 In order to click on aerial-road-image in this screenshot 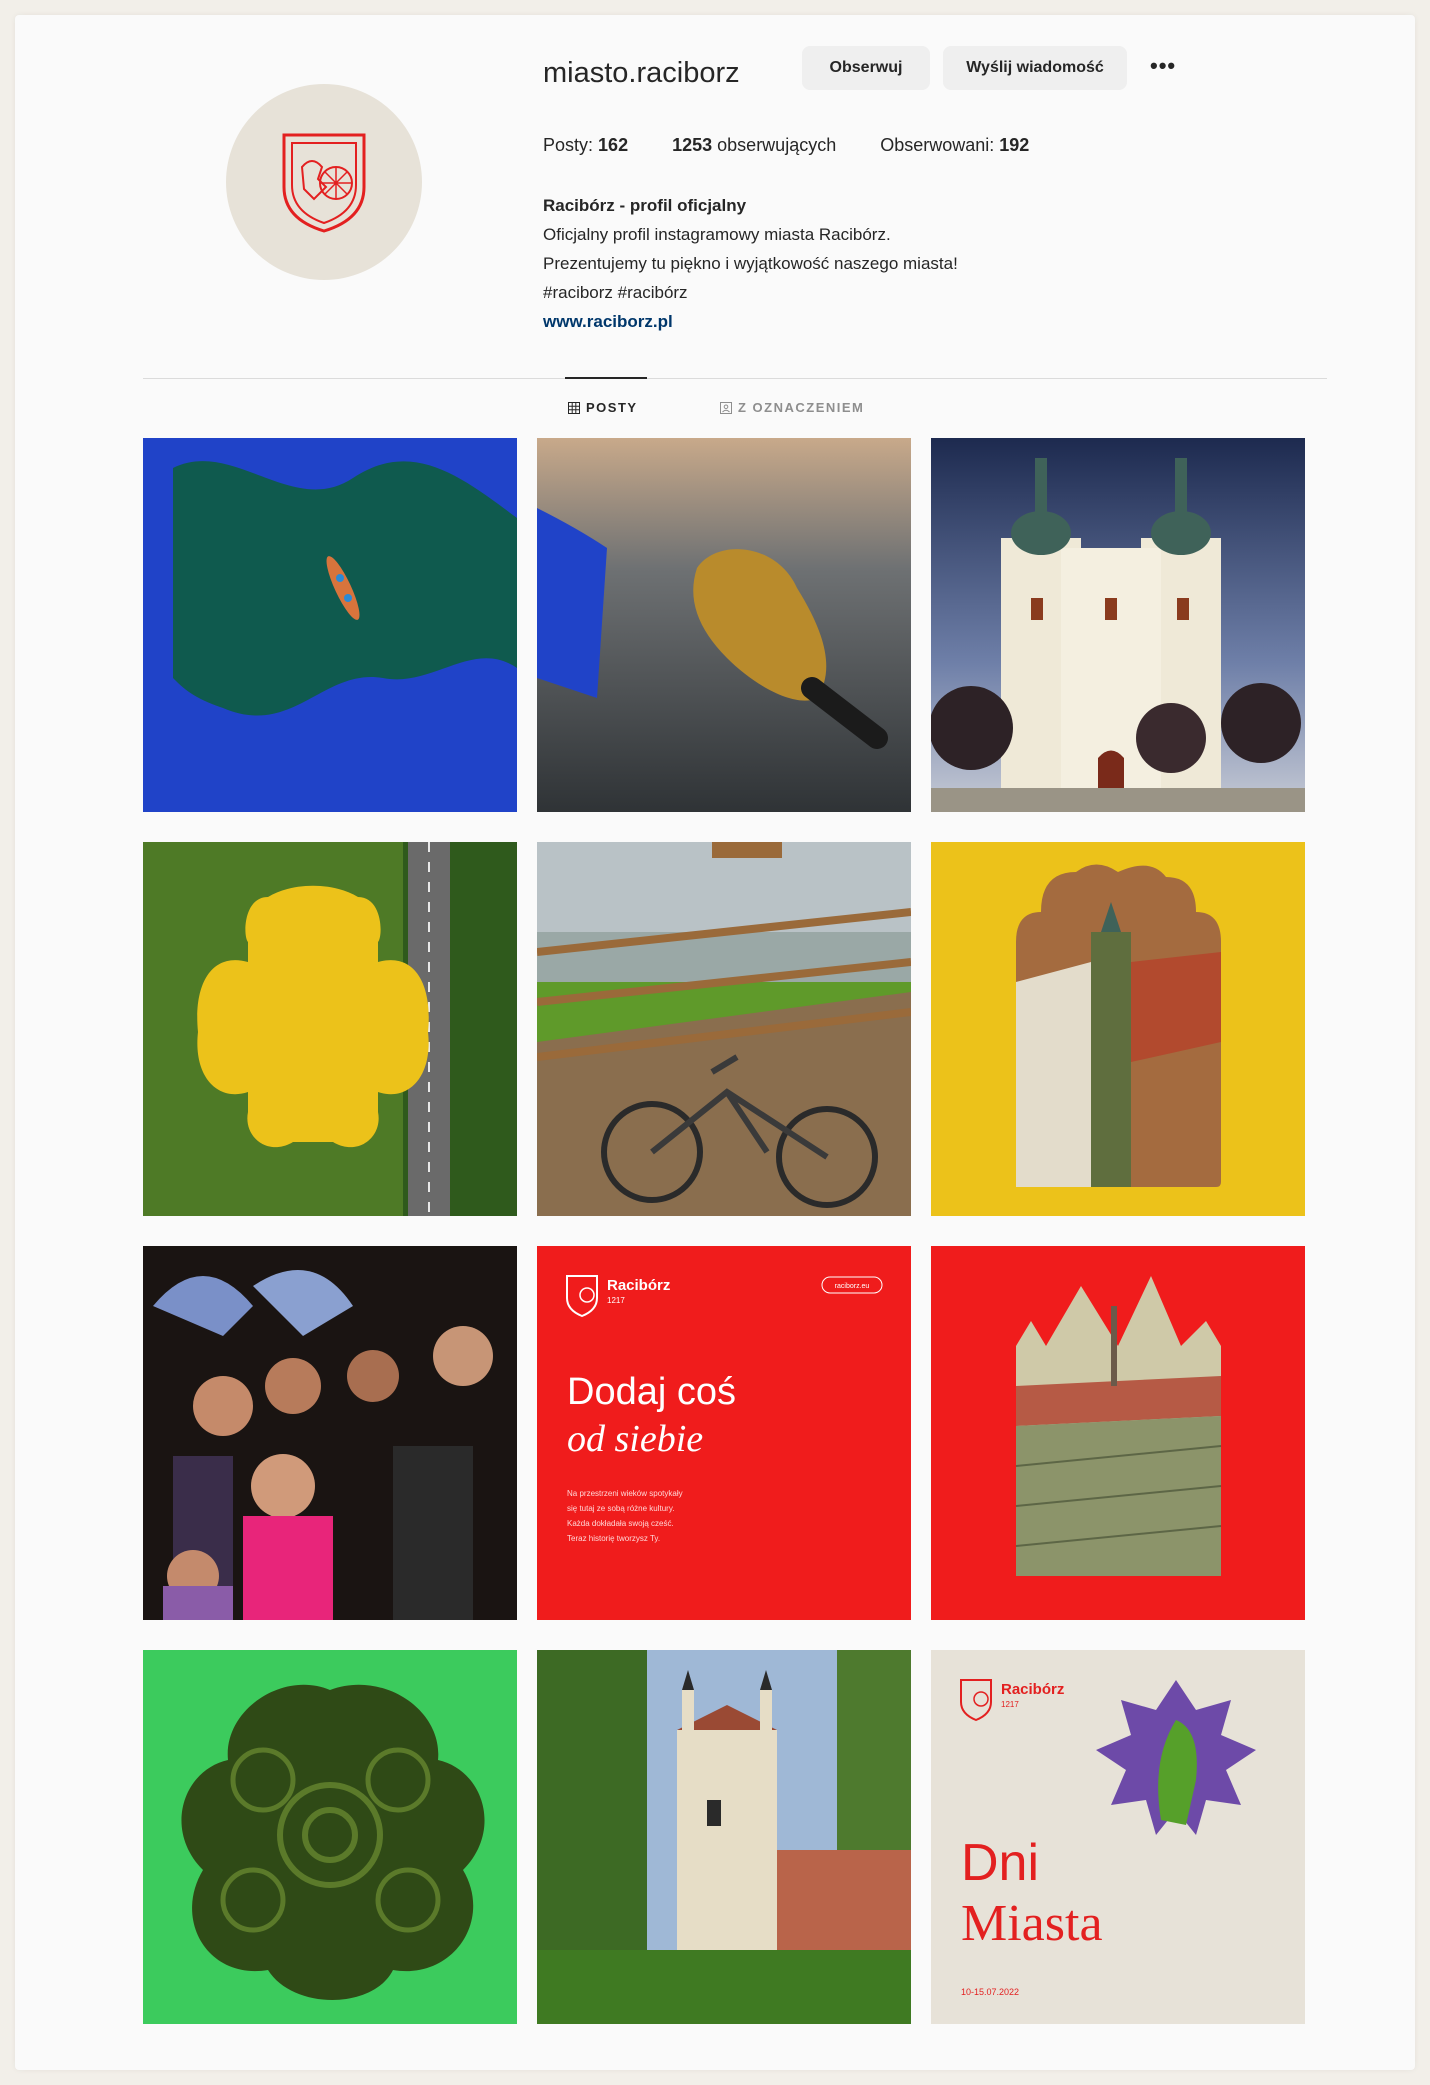, I will do `click(330, 1029)`.